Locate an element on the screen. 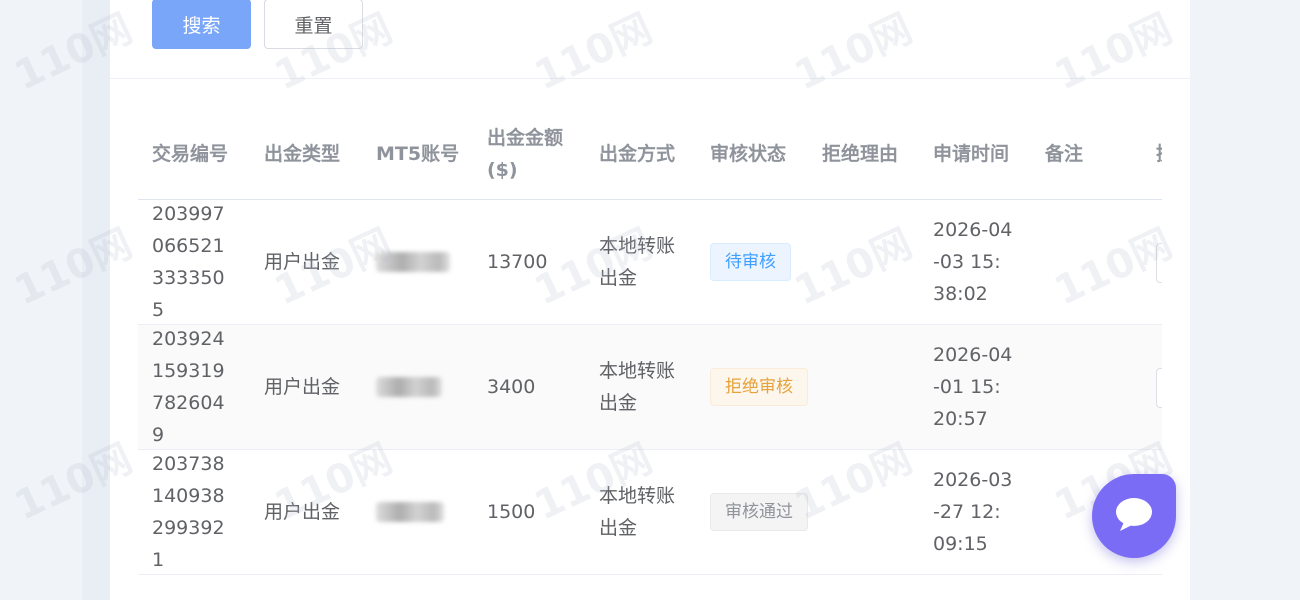  header-withdrawal-type: 出金类型 is located at coordinates (302, 153).